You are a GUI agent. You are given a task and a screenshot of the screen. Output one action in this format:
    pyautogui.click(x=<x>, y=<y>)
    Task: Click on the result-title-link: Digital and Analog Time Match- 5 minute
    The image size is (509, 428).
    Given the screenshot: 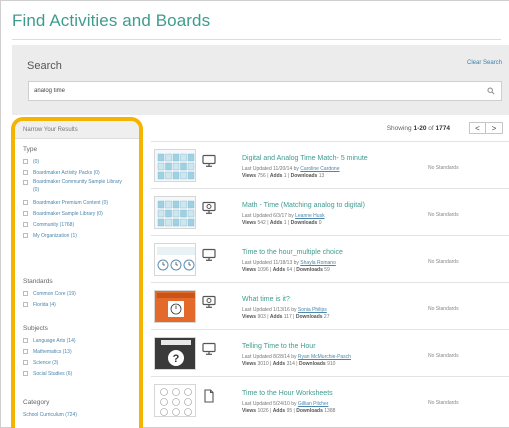 What is the action you would take?
    pyautogui.click(x=305, y=158)
    